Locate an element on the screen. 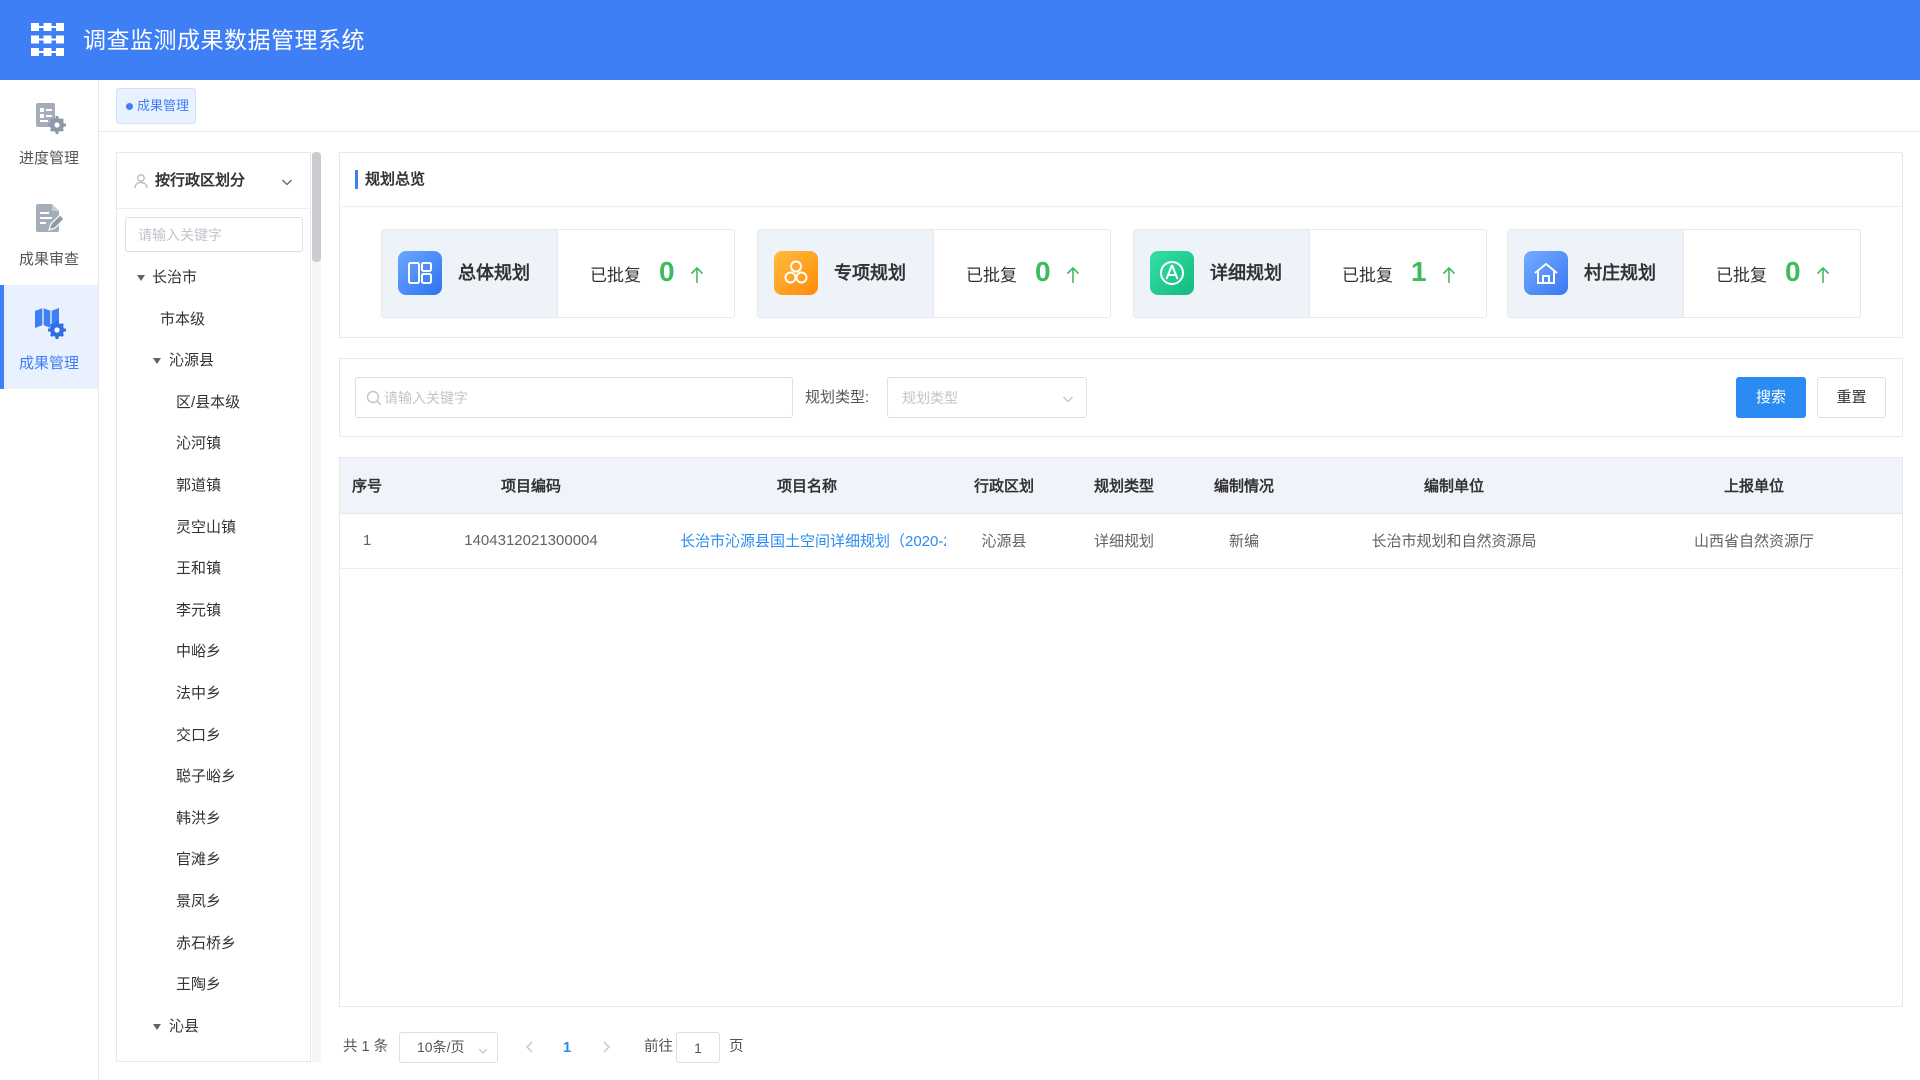  chevron-right-icon is located at coordinates (606, 1047).